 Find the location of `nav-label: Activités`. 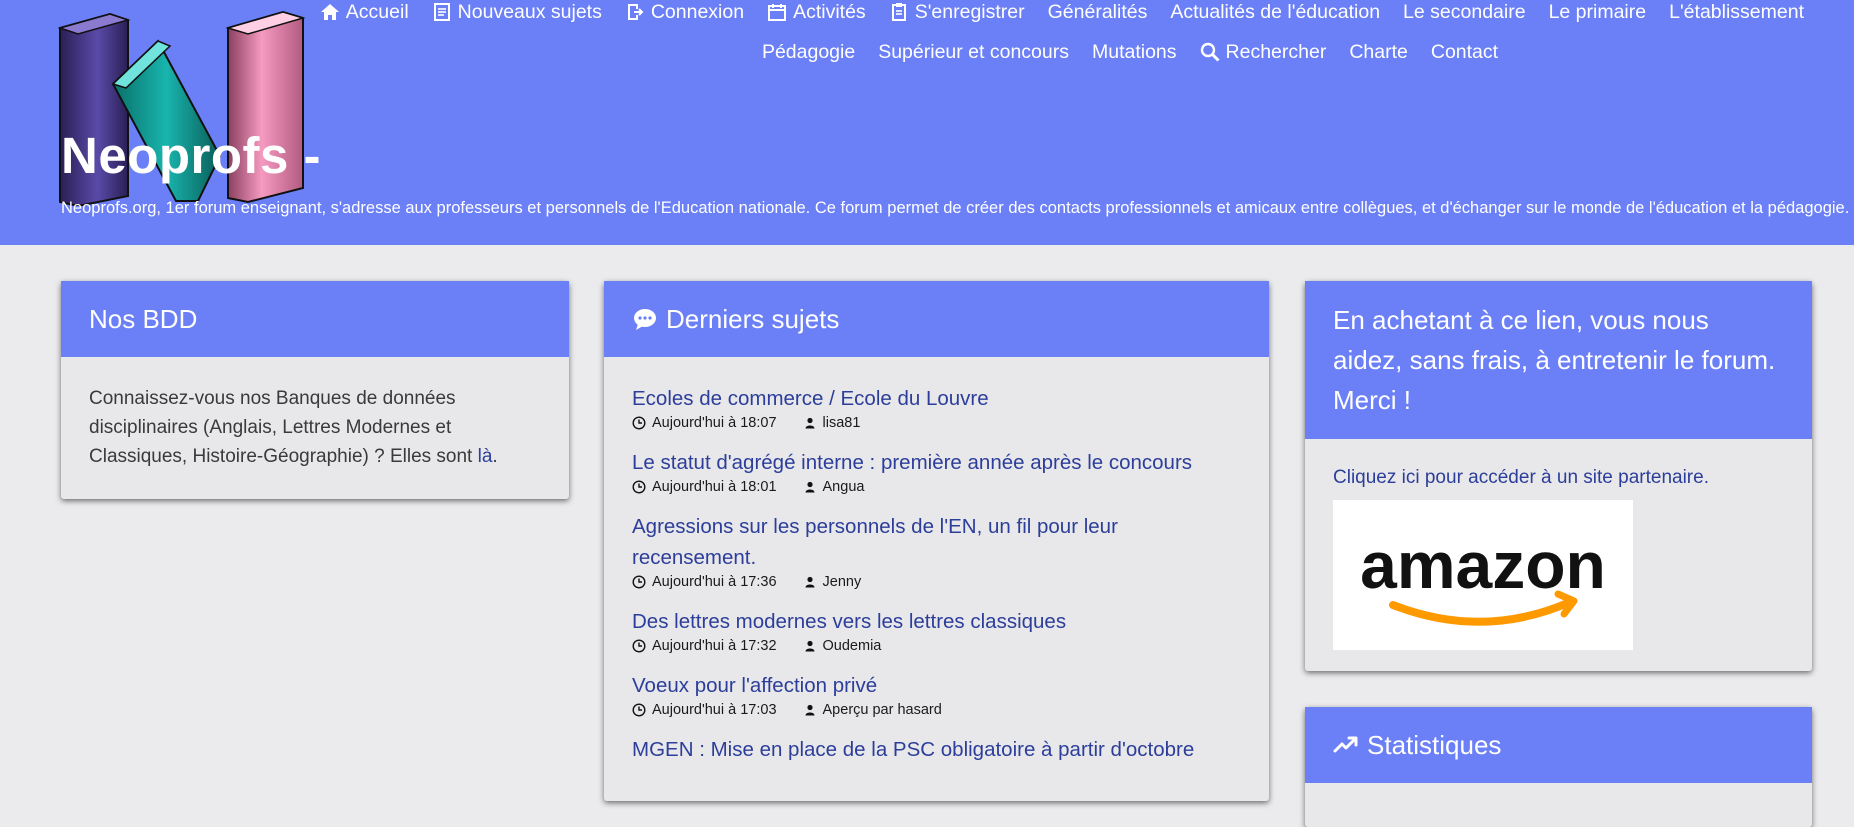

nav-label: Activités is located at coordinates (829, 12).